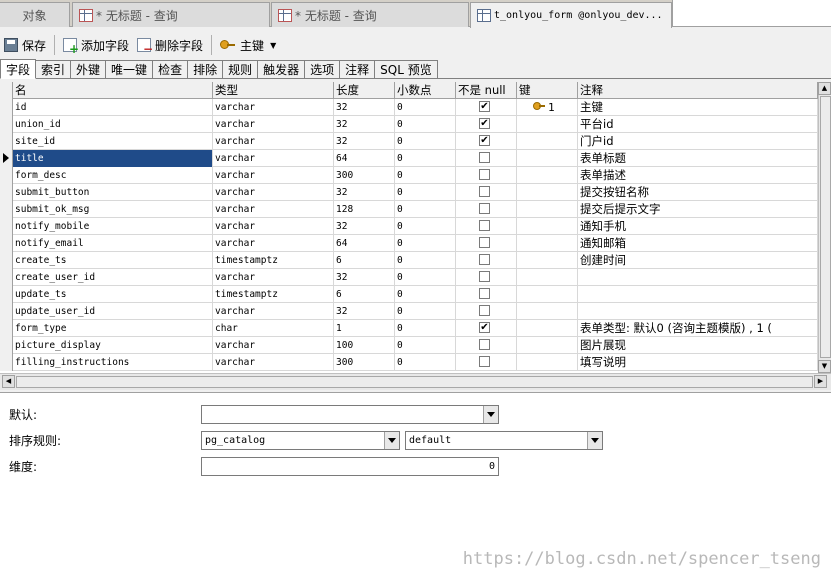 Image resolution: width=831 pixels, height=577 pixels. Describe the element at coordinates (53, 69) in the screenshot. I see `subtab-1: 索引` at that location.